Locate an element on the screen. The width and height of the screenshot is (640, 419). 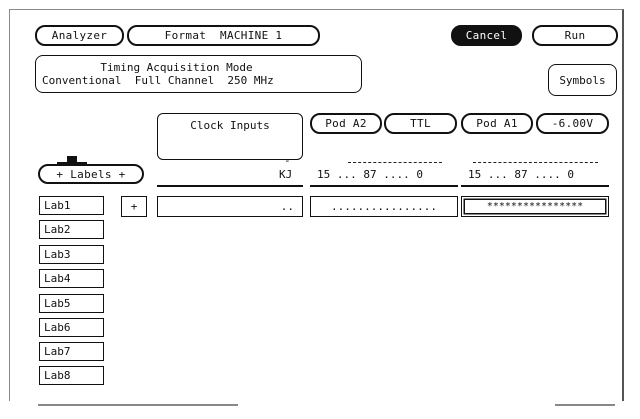
pod-a1-bit-header: 15 ... 87 .... 0 is located at coordinates (521, 174).